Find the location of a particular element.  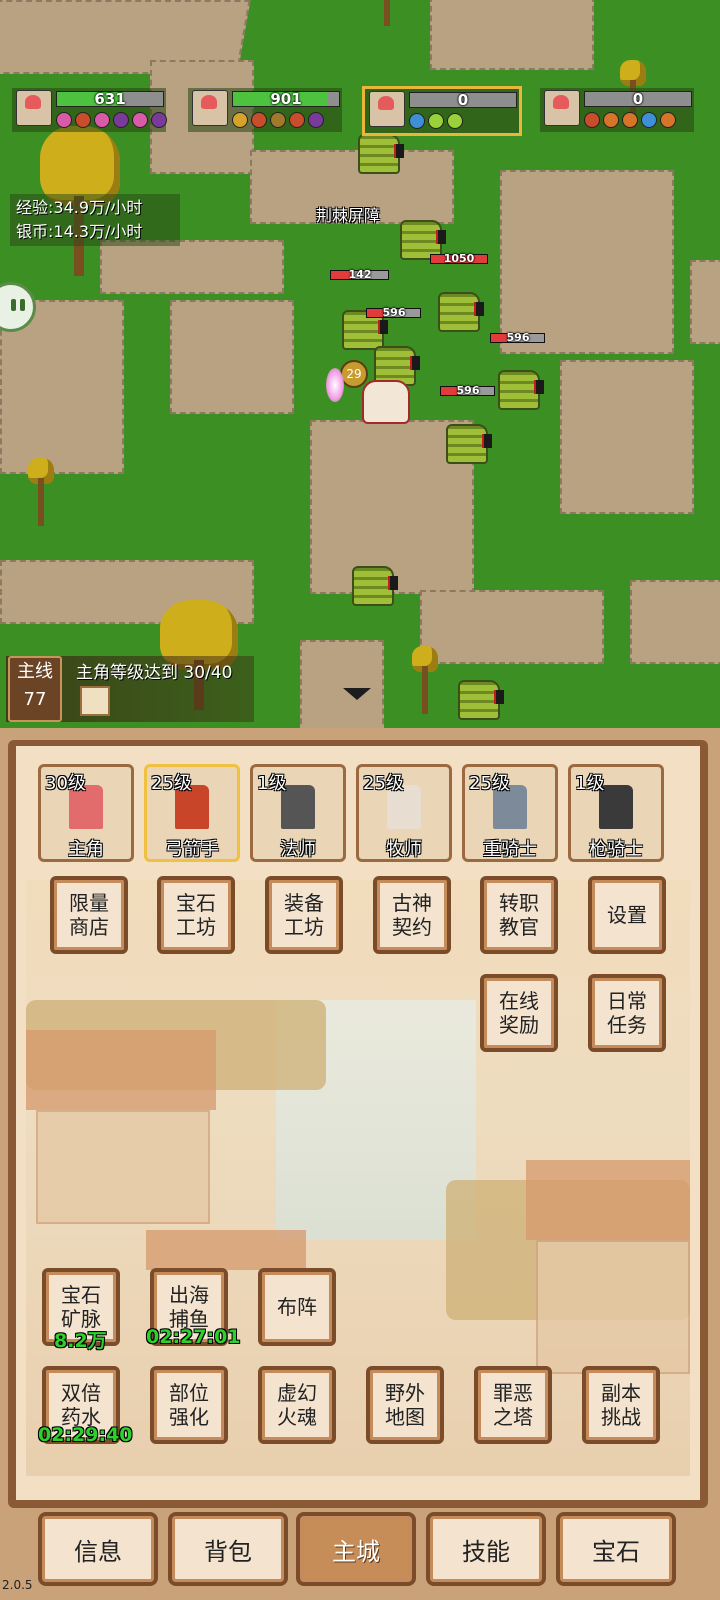

version-label: 2.0.5 is located at coordinates (17, 1585).